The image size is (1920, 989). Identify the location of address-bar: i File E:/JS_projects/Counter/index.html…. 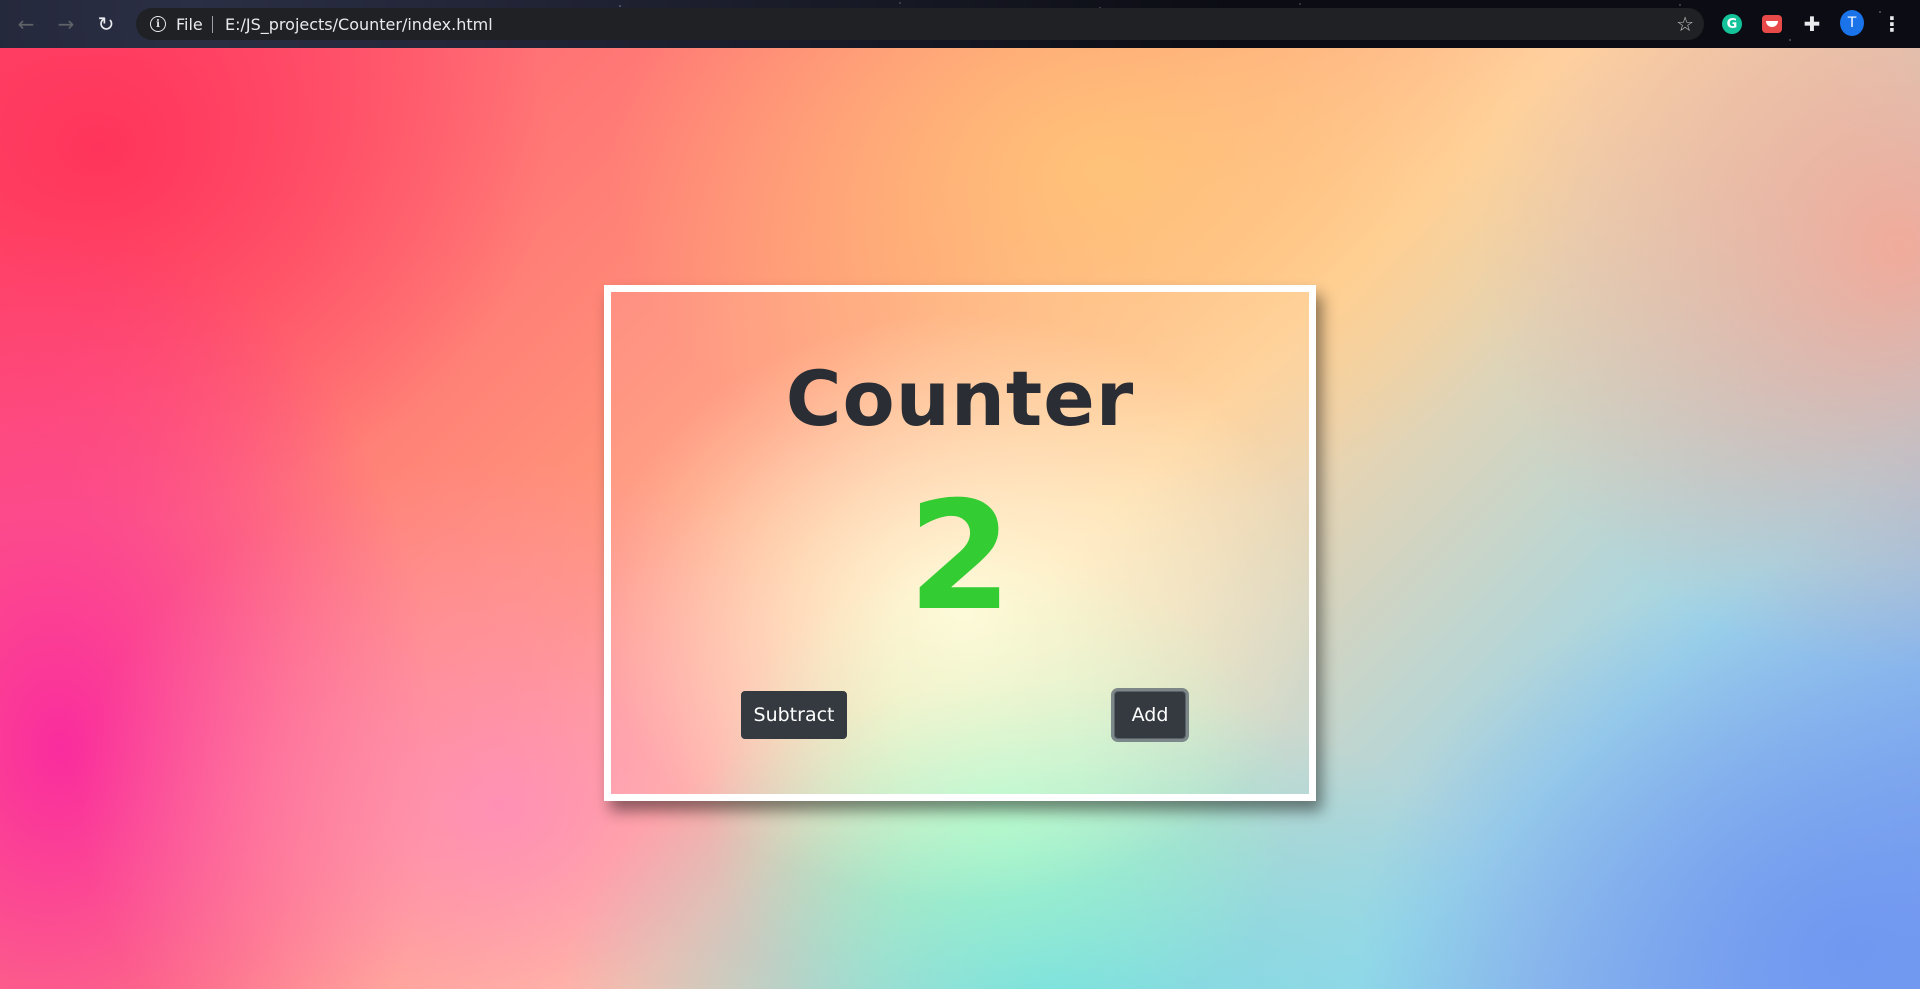
(920, 24).